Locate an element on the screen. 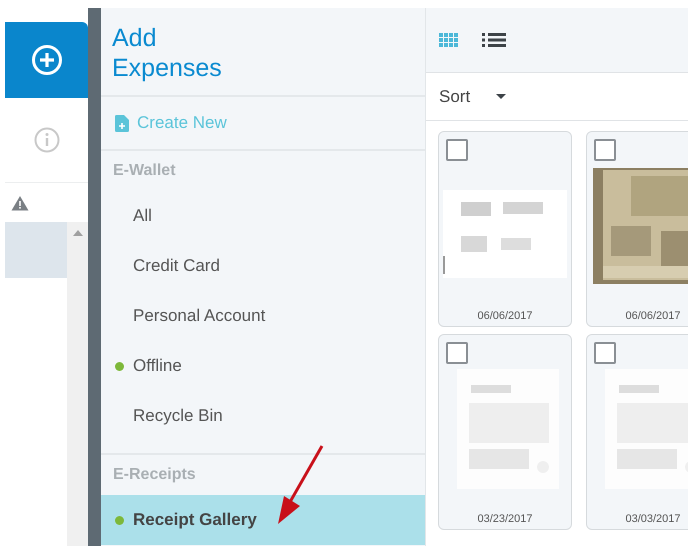  menu-item: Credit Card is located at coordinates (263, 266).